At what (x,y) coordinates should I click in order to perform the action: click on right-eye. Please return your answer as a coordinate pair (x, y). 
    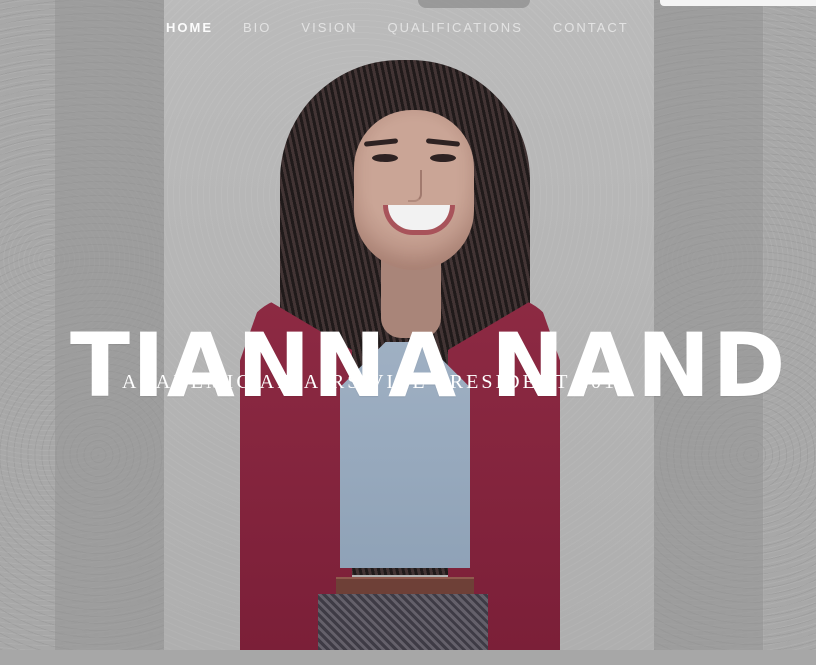
    Looking at the image, I should click on (443, 158).